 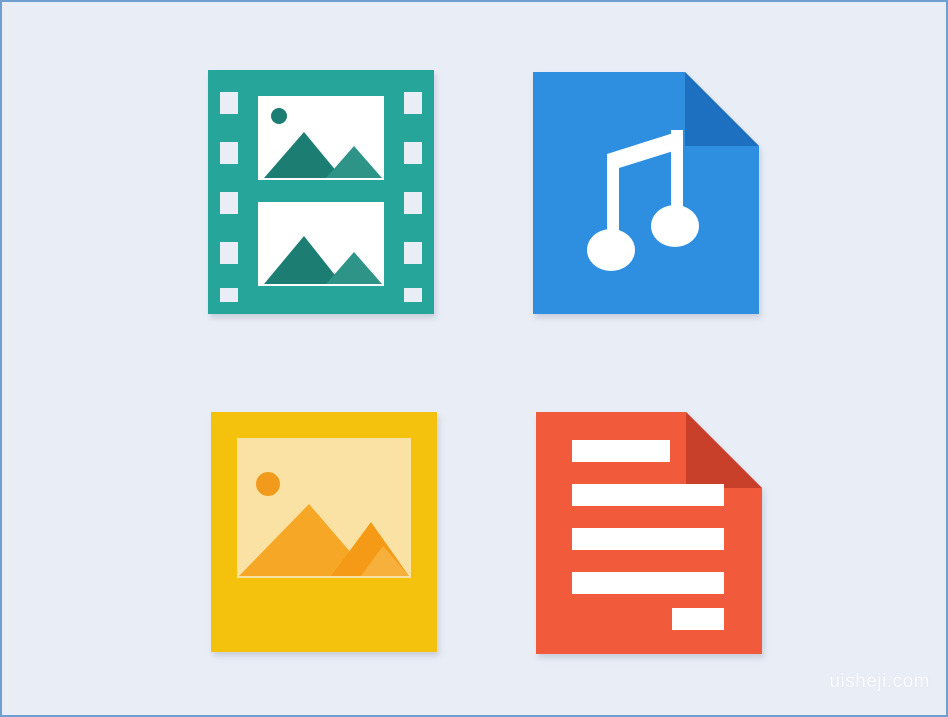 I want to click on document-text-icon, so click(x=649, y=533).